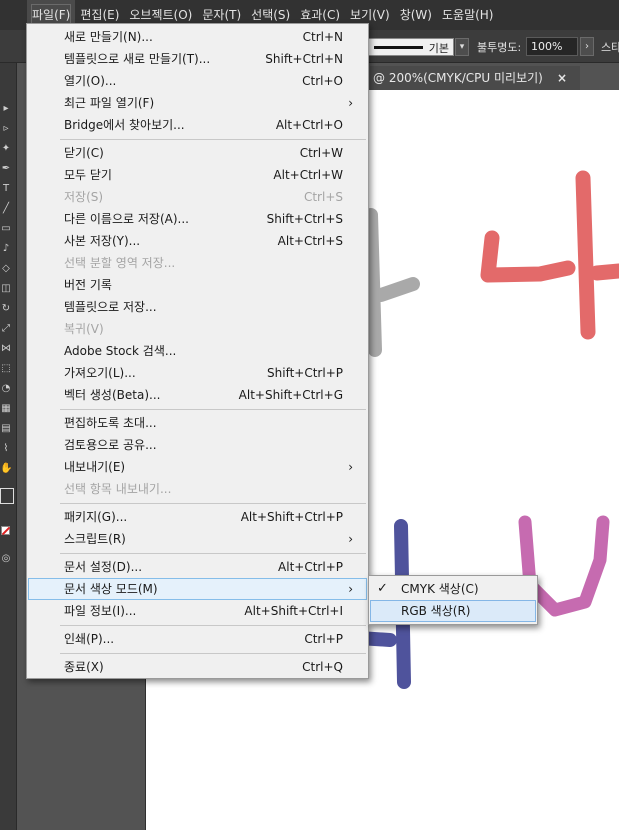 The width and height of the screenshot is (619, 830). Describe the element at coordinates (197, 373) in the screenshot. I see `menu-item-place: 가져오기(L)... Shift+Ctrl+P` at that location.